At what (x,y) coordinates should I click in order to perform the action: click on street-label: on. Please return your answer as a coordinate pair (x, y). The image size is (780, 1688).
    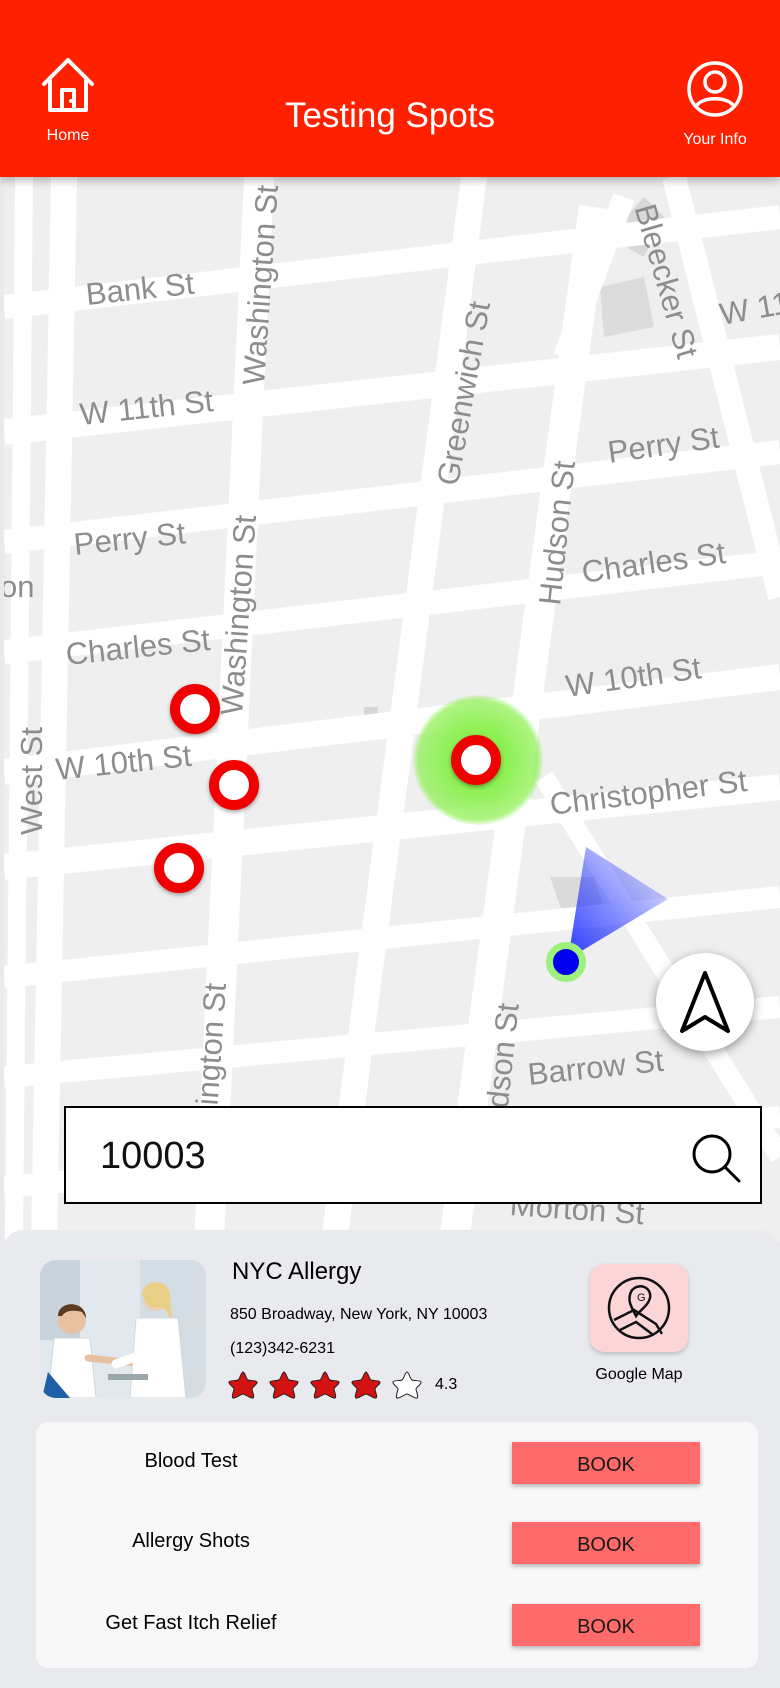
    Looking at the image, I should click on (19, 586).